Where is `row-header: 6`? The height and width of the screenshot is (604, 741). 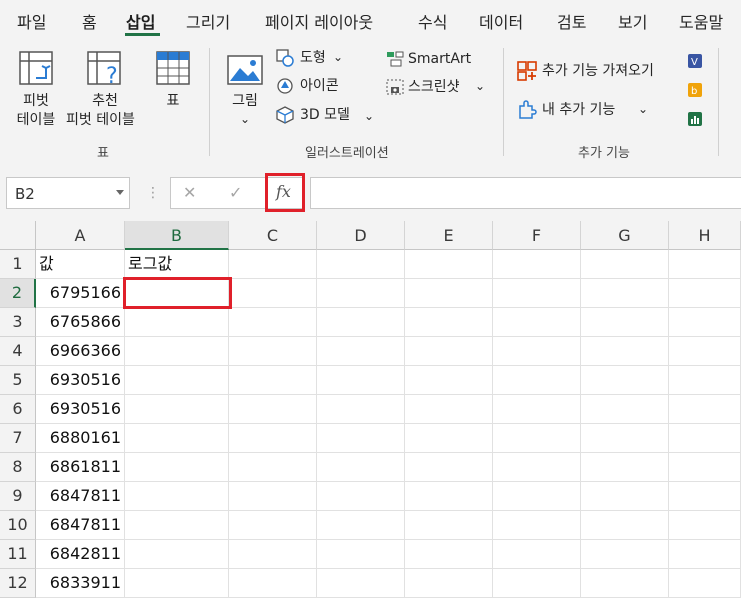
row-header: 6 is located at coordinates (18, 409).